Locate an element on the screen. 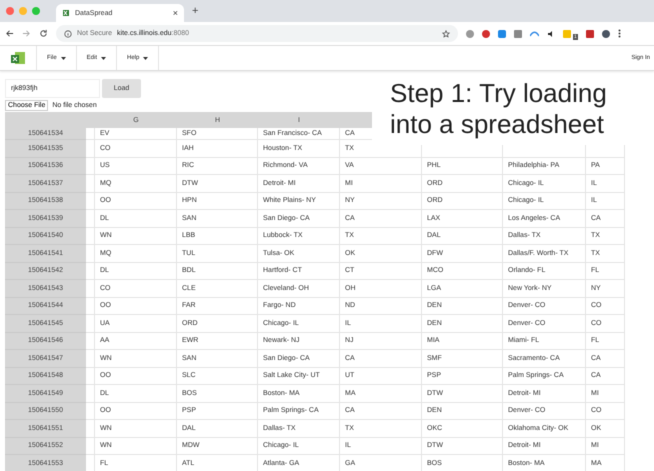 This screenshot has height=471, width=654. stop-sign-icon is located at coordinates (486, 34).